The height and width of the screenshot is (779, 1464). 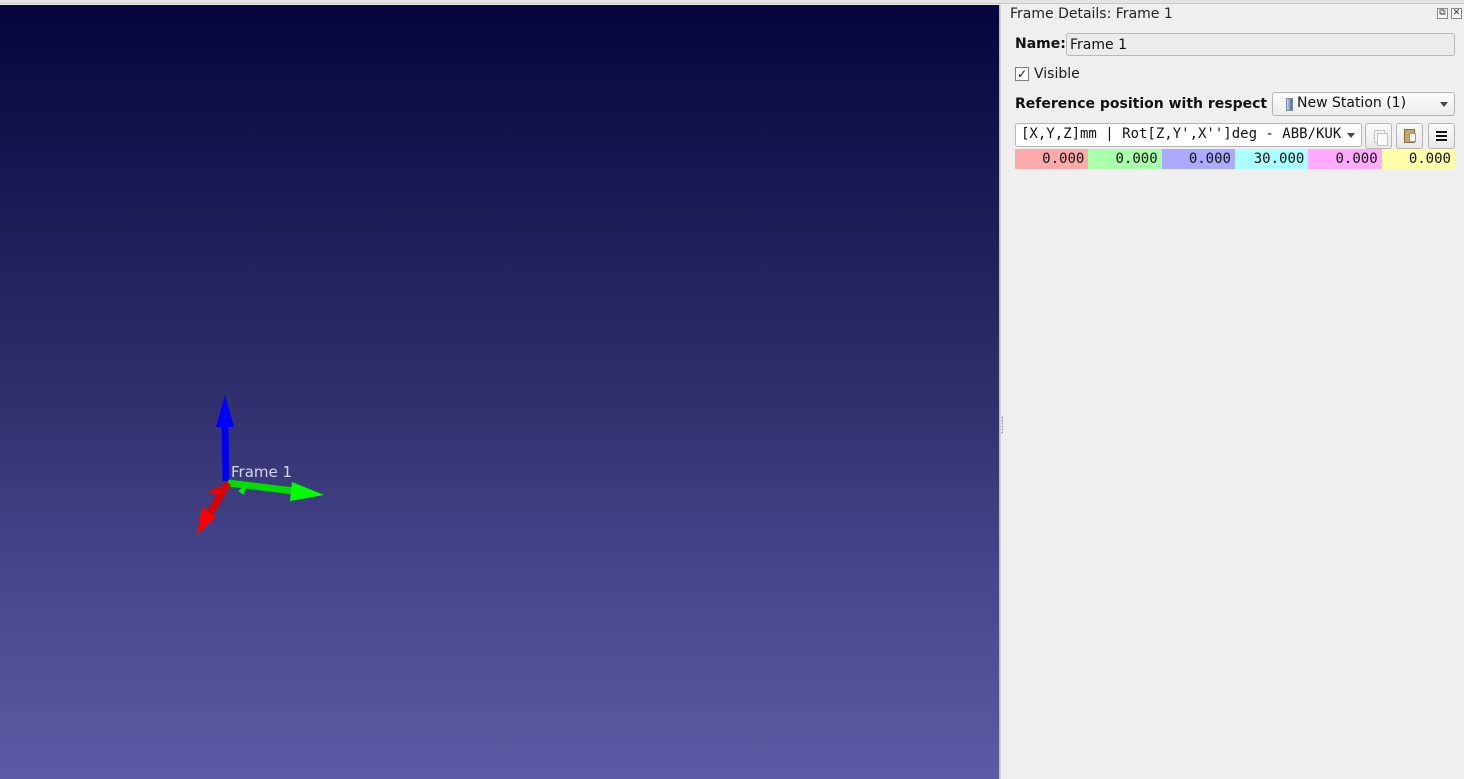 What do you see at coordinates (1441, 132) in the screenshot?
I see `menu-icon` at bounding box center [1441, 132].